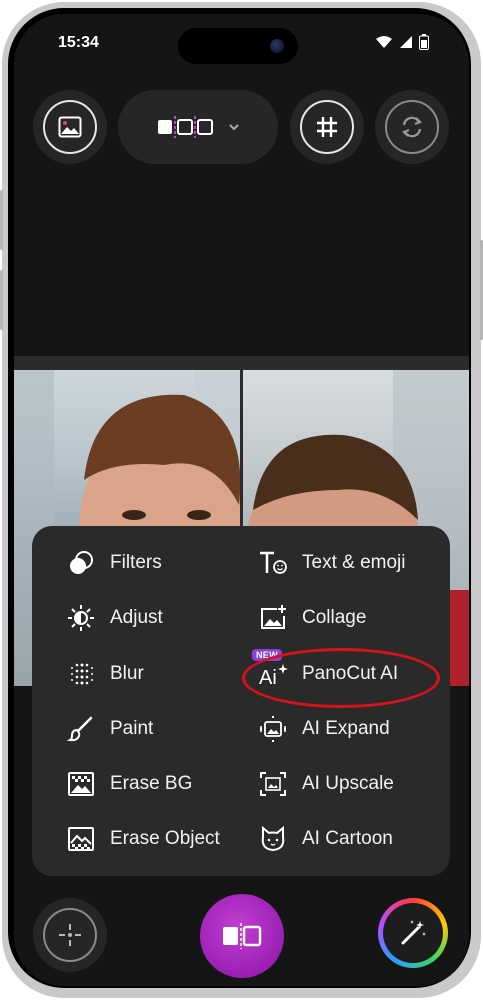 This screenshot has height=1000, width=483. What do you see at coordinates (105, 674) in the screenshot?
I see `menu-item-blur: Blur` at bounding box center [105, 674].